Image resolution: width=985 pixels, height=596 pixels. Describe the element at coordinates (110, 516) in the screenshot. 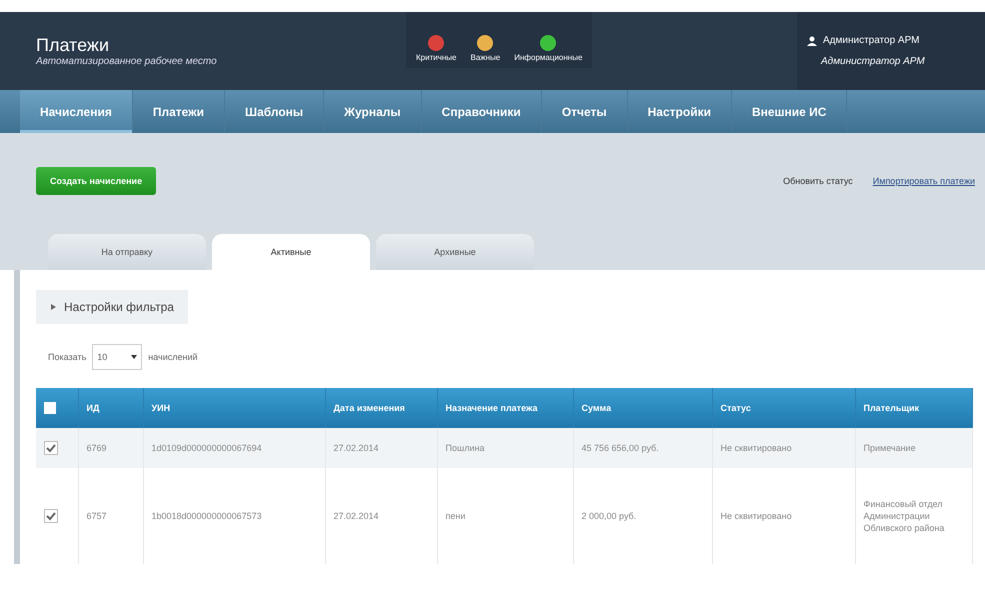

I see `table-cell: 6757` at that location.